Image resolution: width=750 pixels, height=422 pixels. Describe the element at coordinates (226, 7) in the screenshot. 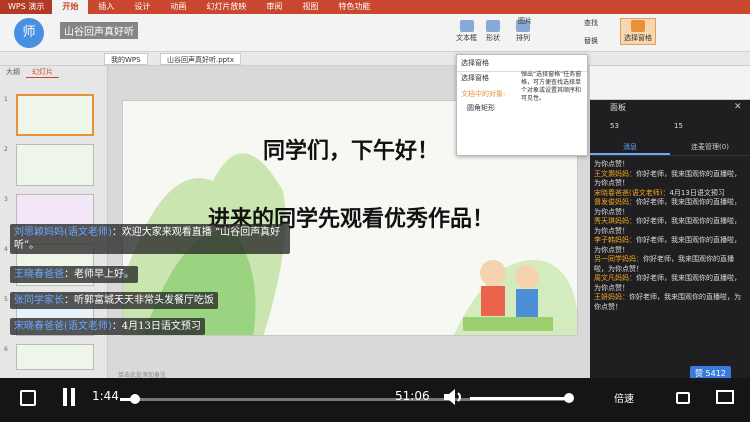

I see `tab-slideshow: 幻灯片放映` at that location.